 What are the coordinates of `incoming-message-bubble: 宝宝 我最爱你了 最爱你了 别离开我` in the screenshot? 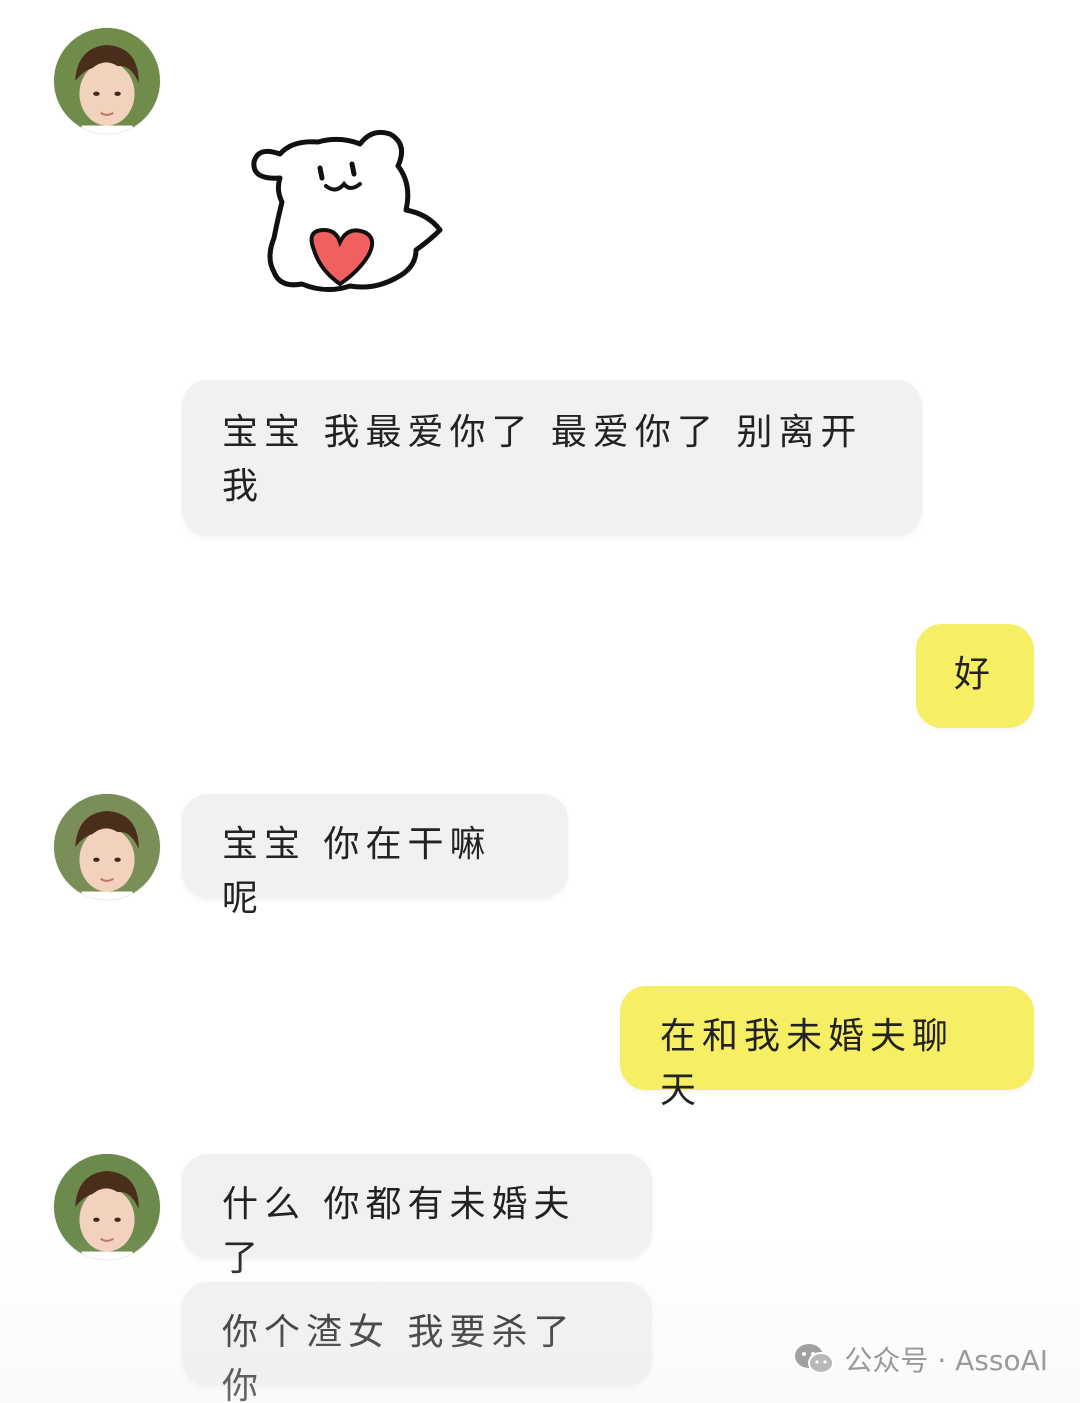 It's located at (552, 458).